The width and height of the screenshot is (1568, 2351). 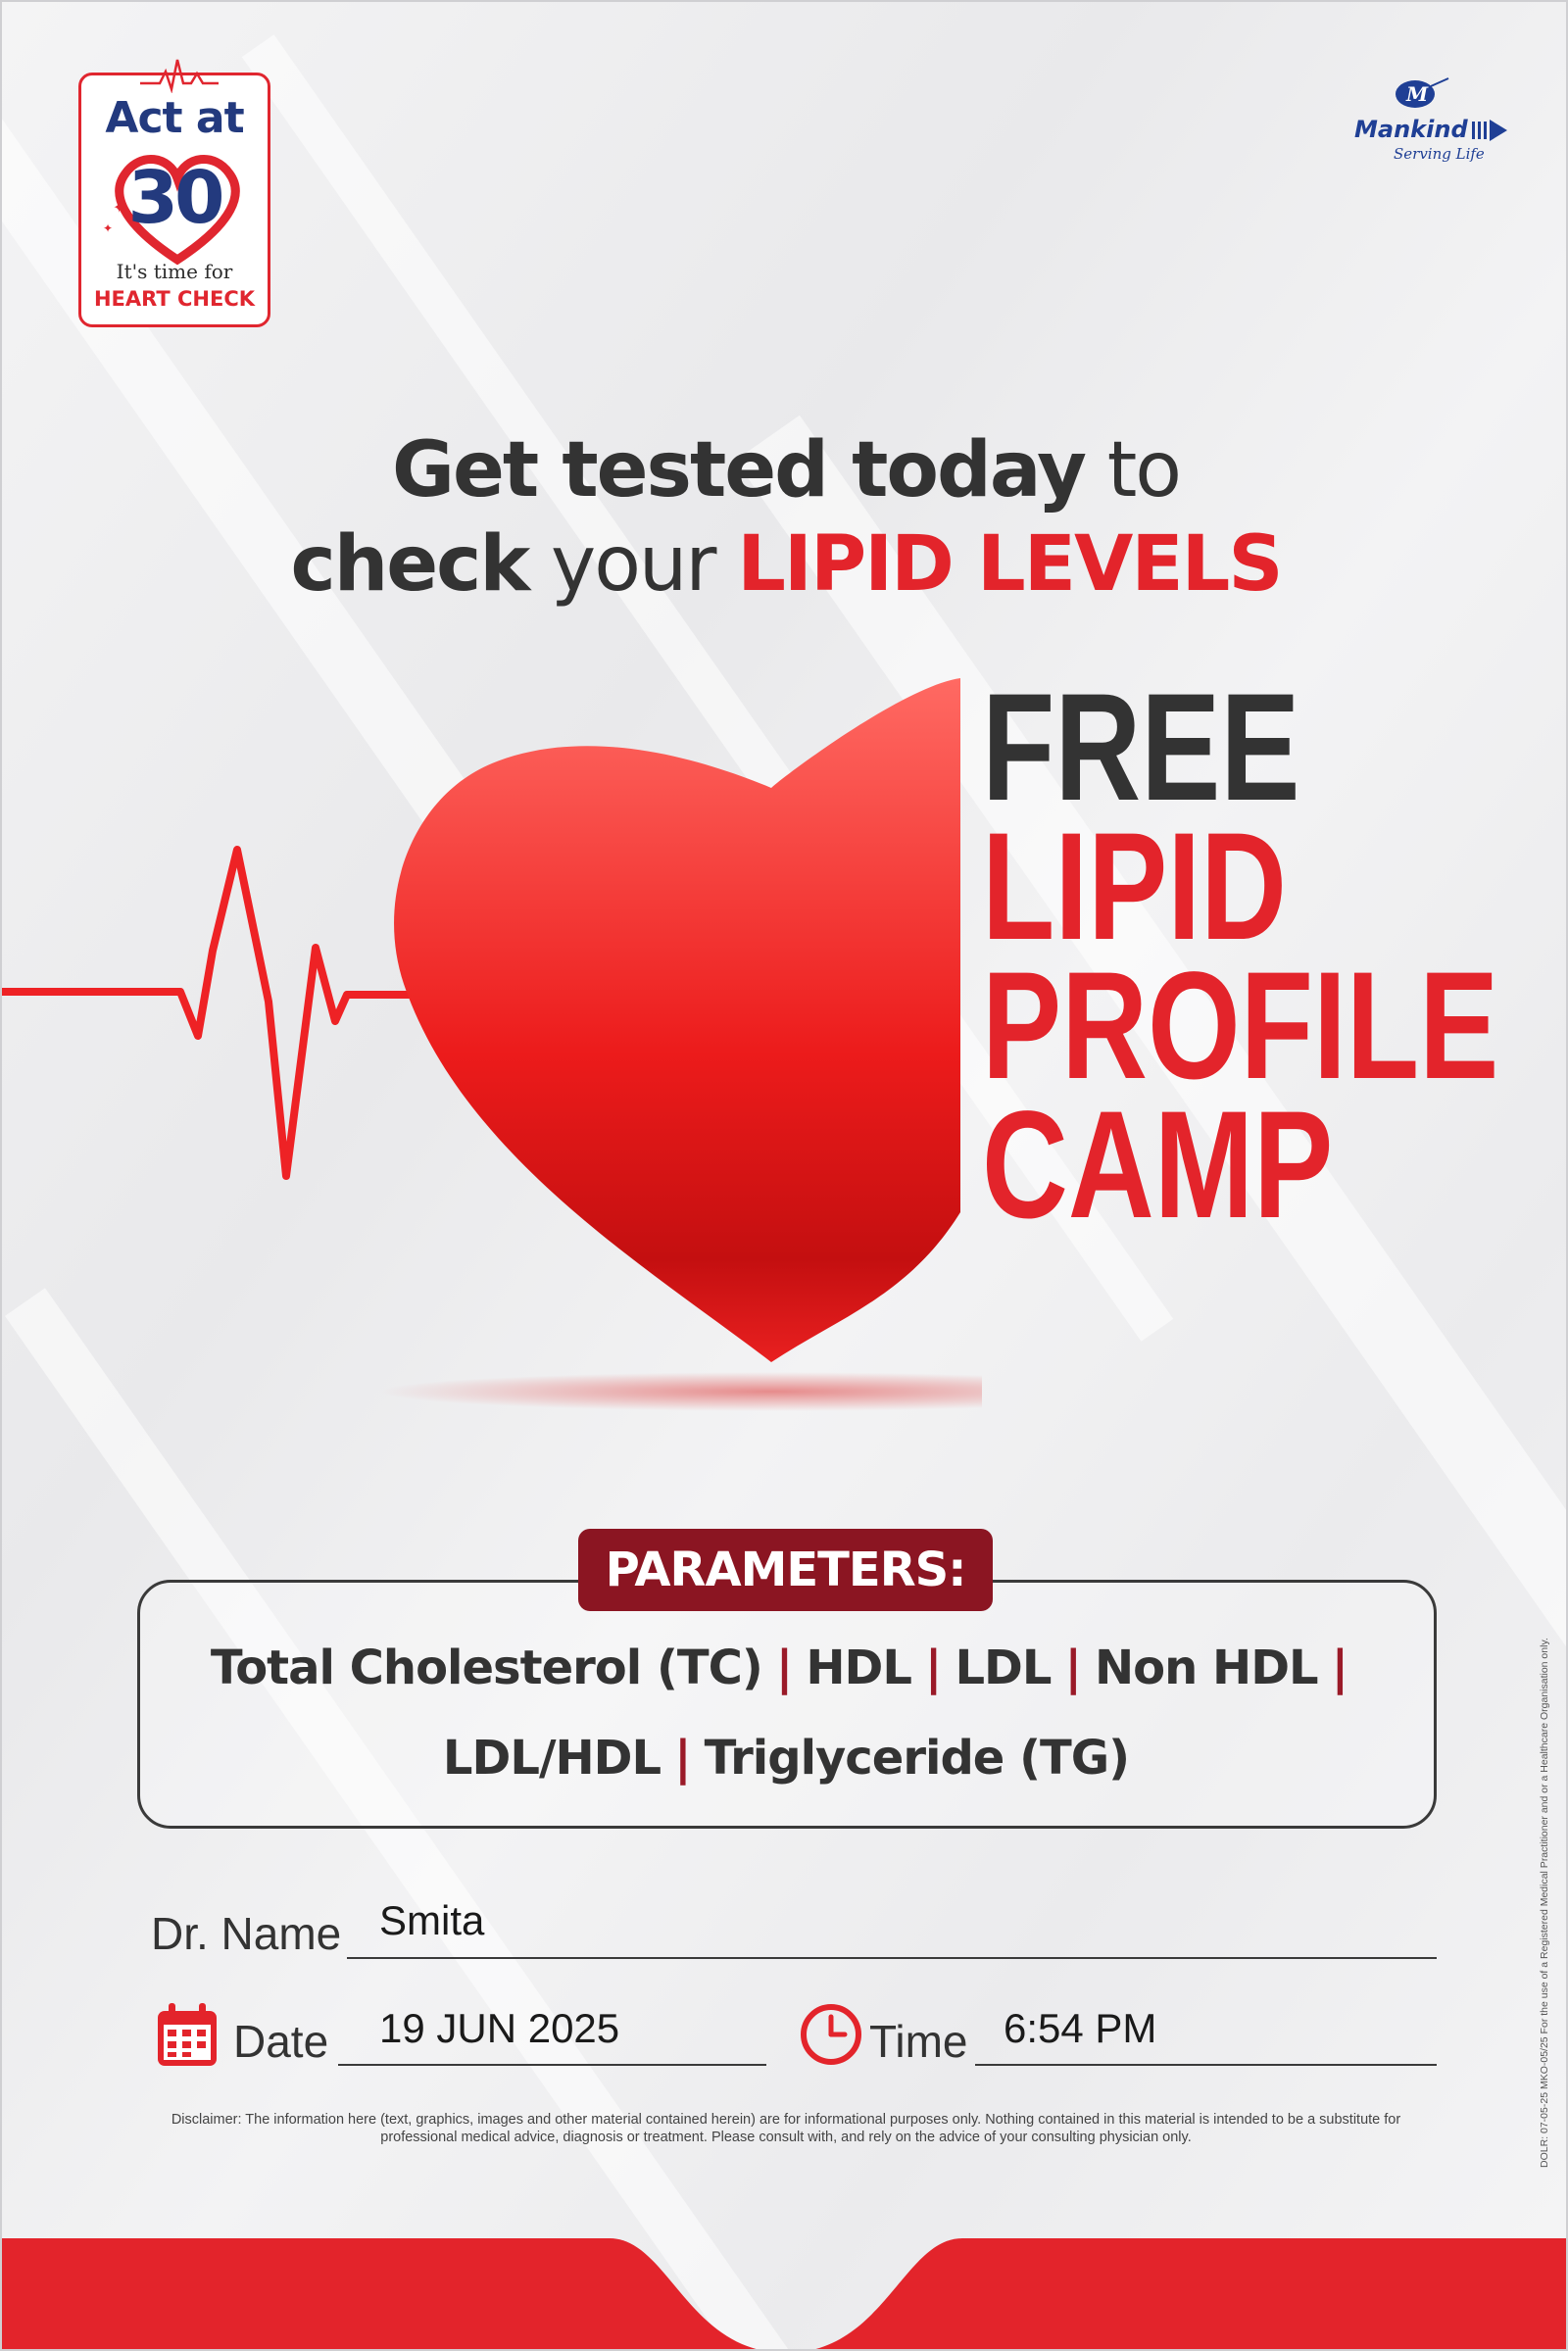 What do you see at coordinates (785, 1570) in the screenshot?
I see `parameters-heading: PARAMETERS:` at bounding box center [785, 1570].